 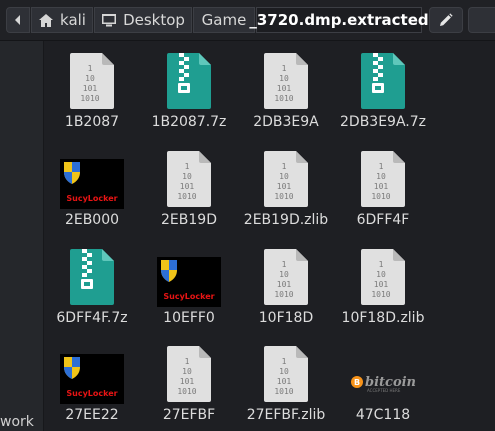 I want to click on sidebar-item-label: work, so click(x=17, y=422).